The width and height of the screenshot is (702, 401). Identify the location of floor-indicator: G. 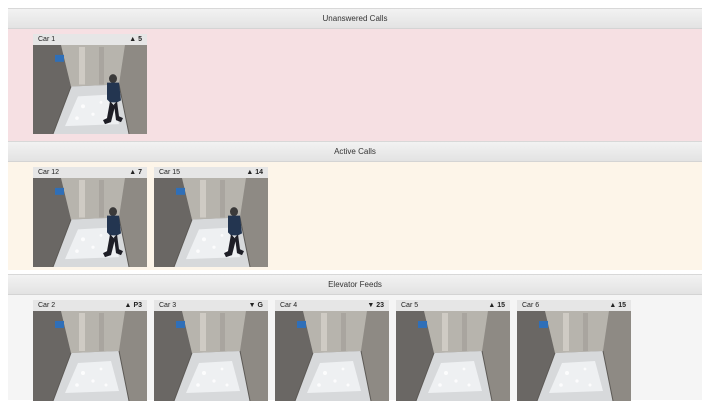
(260, 305).